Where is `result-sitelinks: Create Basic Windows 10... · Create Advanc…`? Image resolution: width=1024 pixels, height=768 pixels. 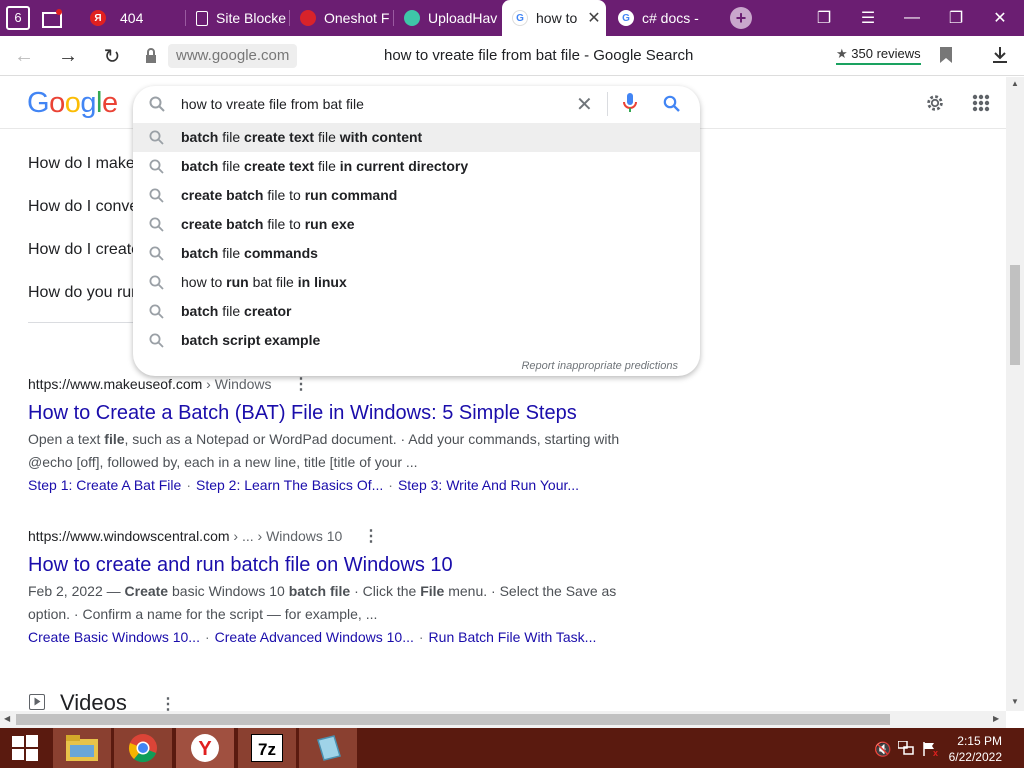 result-sitelinks: Create Basic Windows 10... · Create Advanc… is located at coordinates (312, 637).